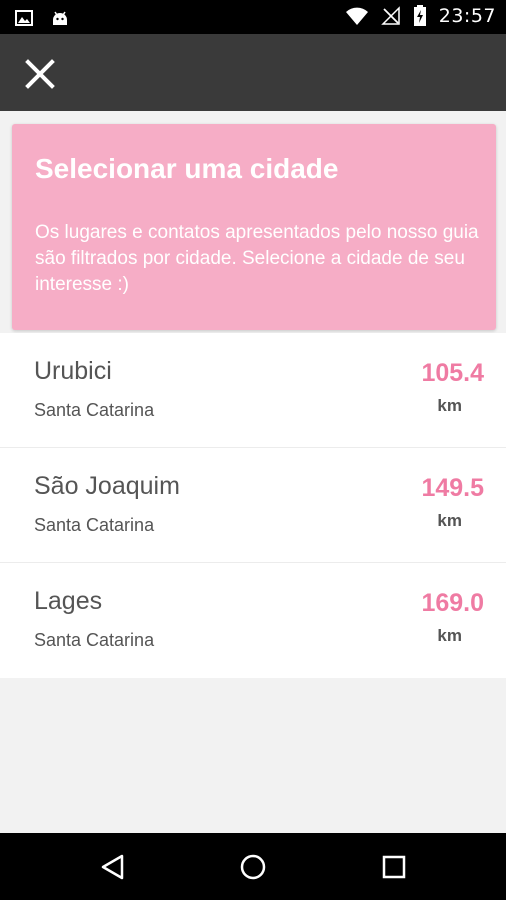 The height and width of the screenshot is (900, 506). Describe the element at coordinates (452, 373) in the screenshot. I see `city-distance: 105.4` at that location.